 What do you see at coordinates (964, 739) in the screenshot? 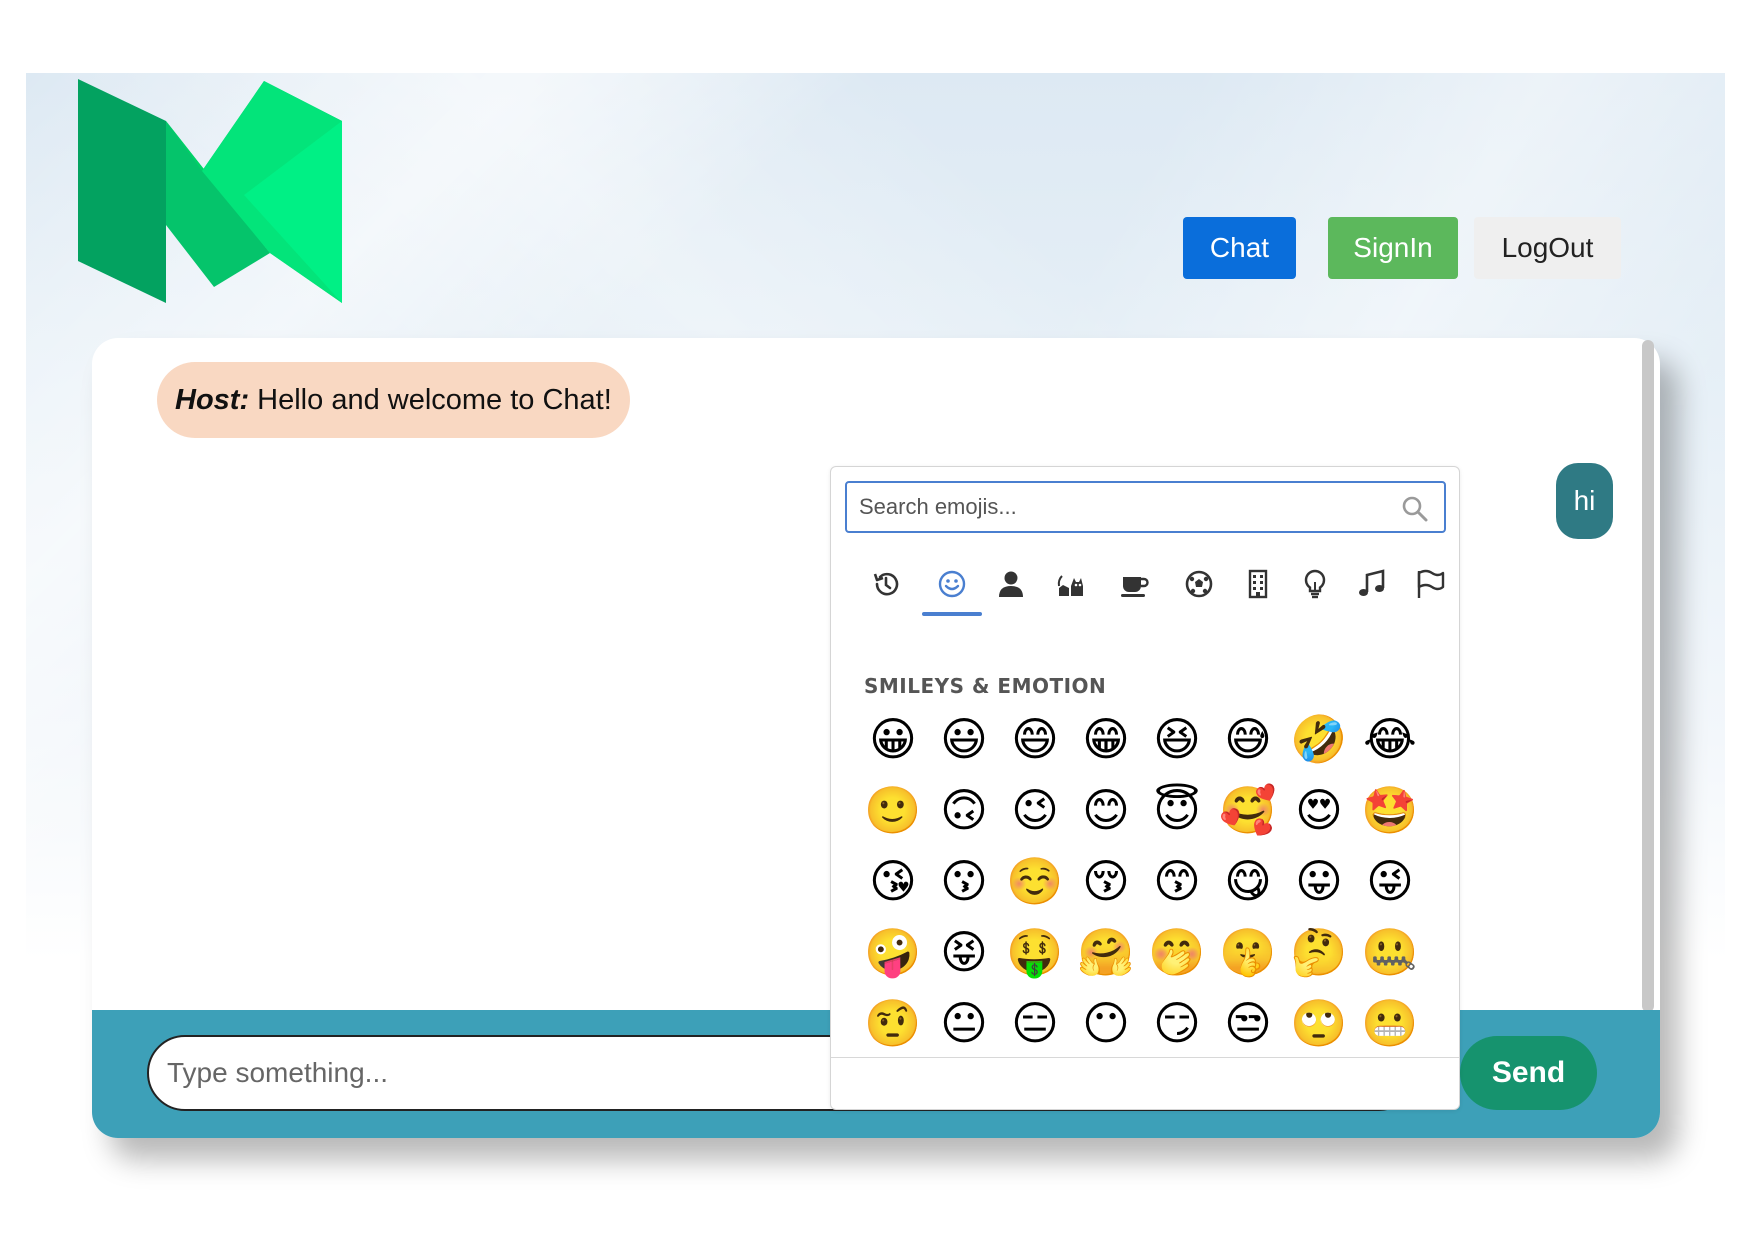
I see `emoji-item: 😃` at bounding box center [964, 739].